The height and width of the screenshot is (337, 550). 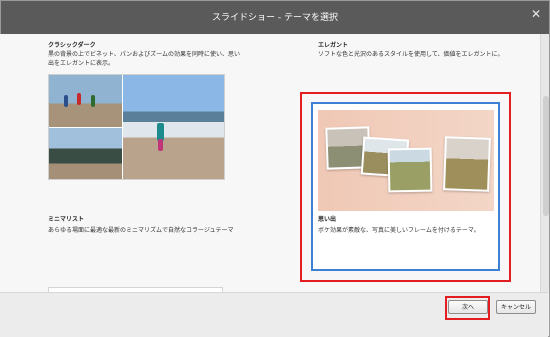 I want to click on frame-photo-walk, so click(x=410, y=170).